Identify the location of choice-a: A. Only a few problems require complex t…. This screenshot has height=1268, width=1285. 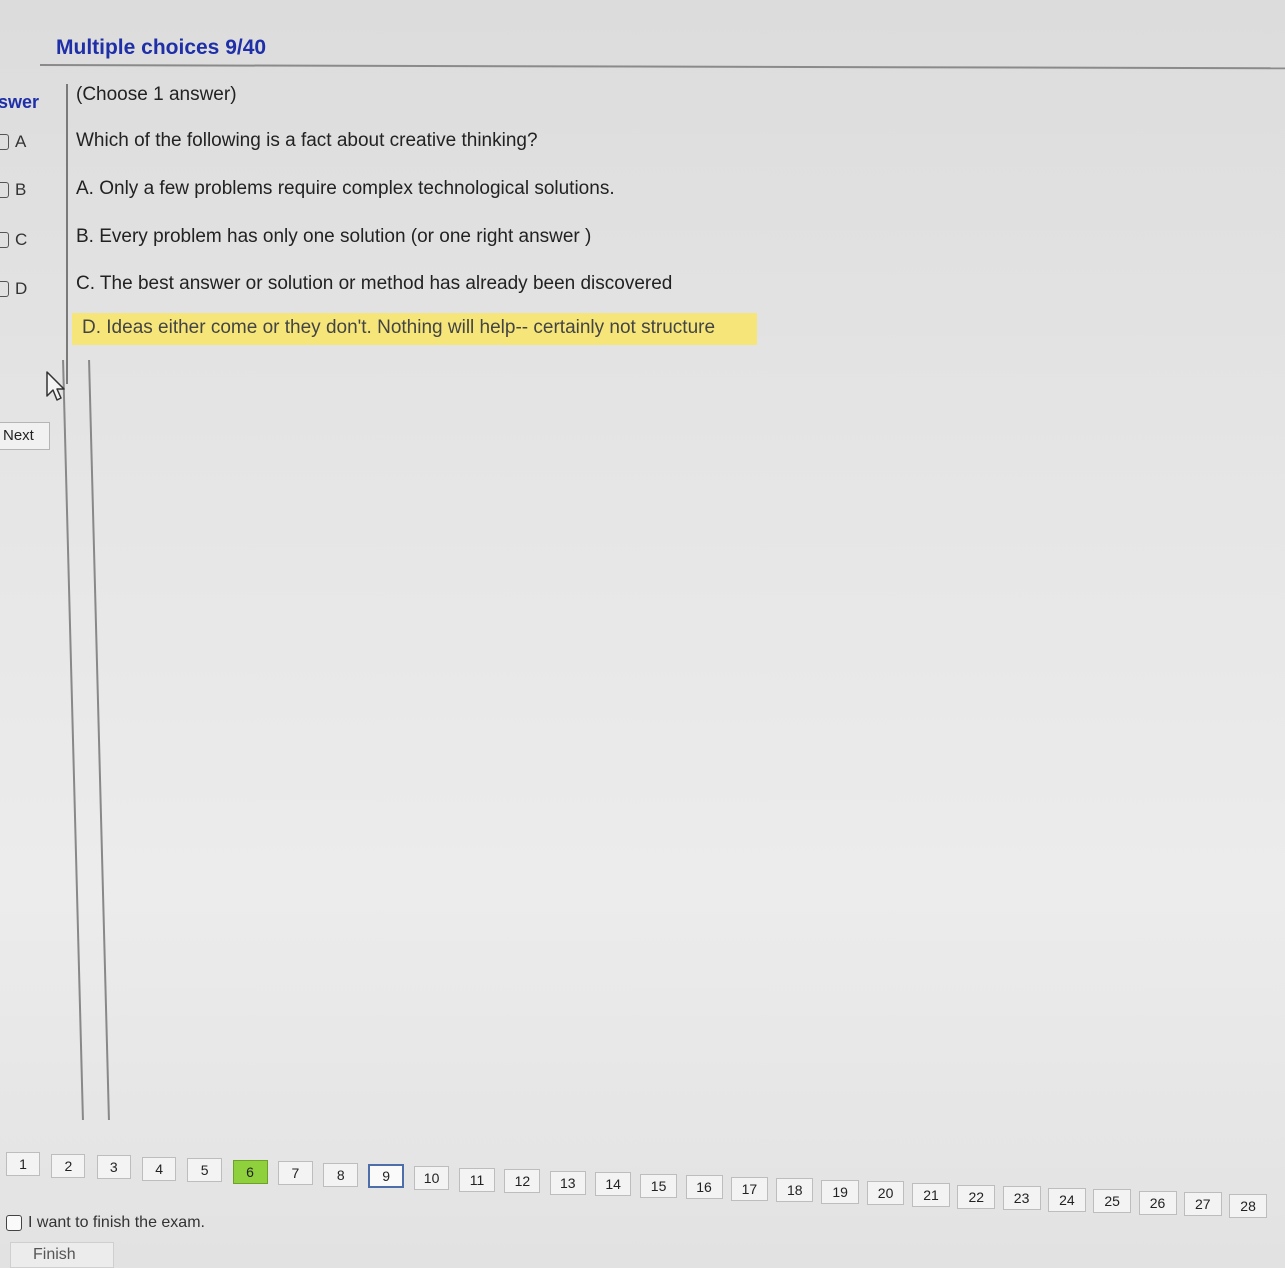
(345, 188).